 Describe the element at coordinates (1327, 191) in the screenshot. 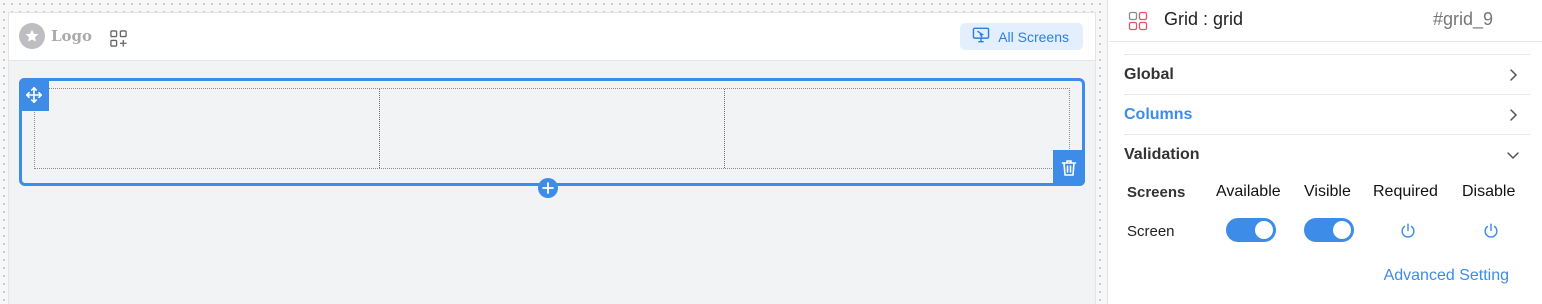

I see `header-visible: Visible` at that location.